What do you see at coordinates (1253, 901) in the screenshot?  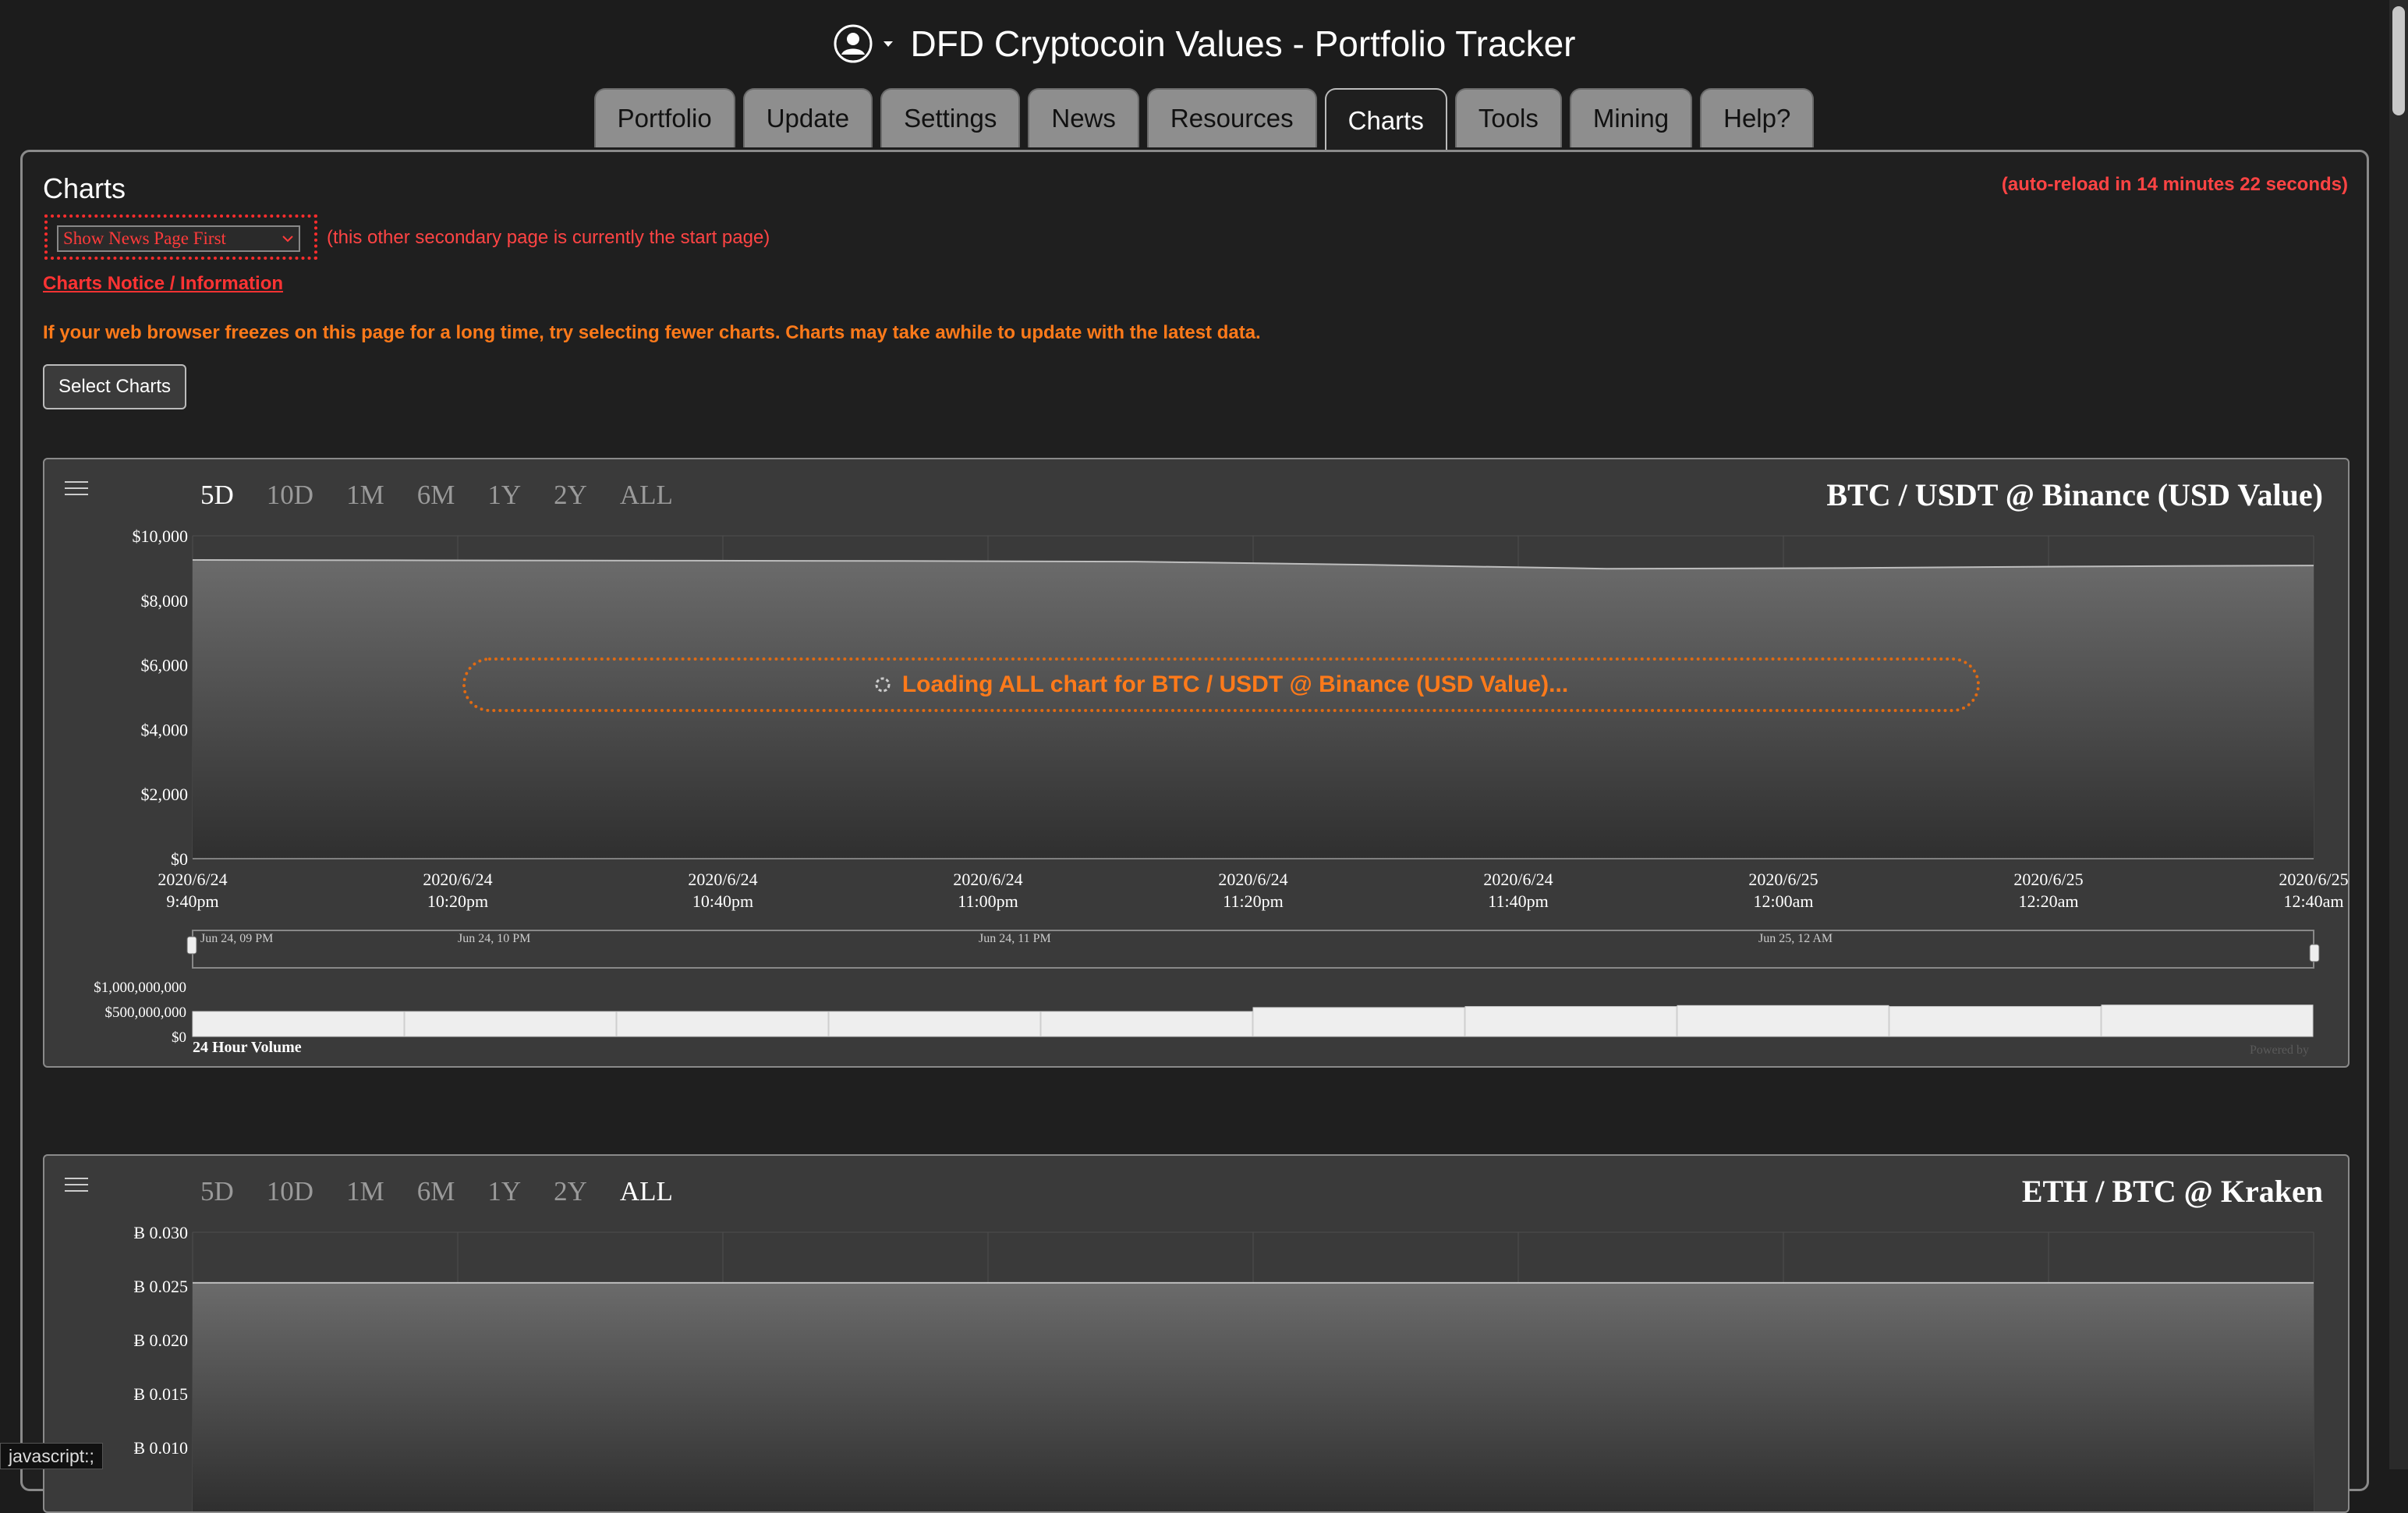 I see `x-tick-label: 11:20pm` at bounding box center [1253, 901].